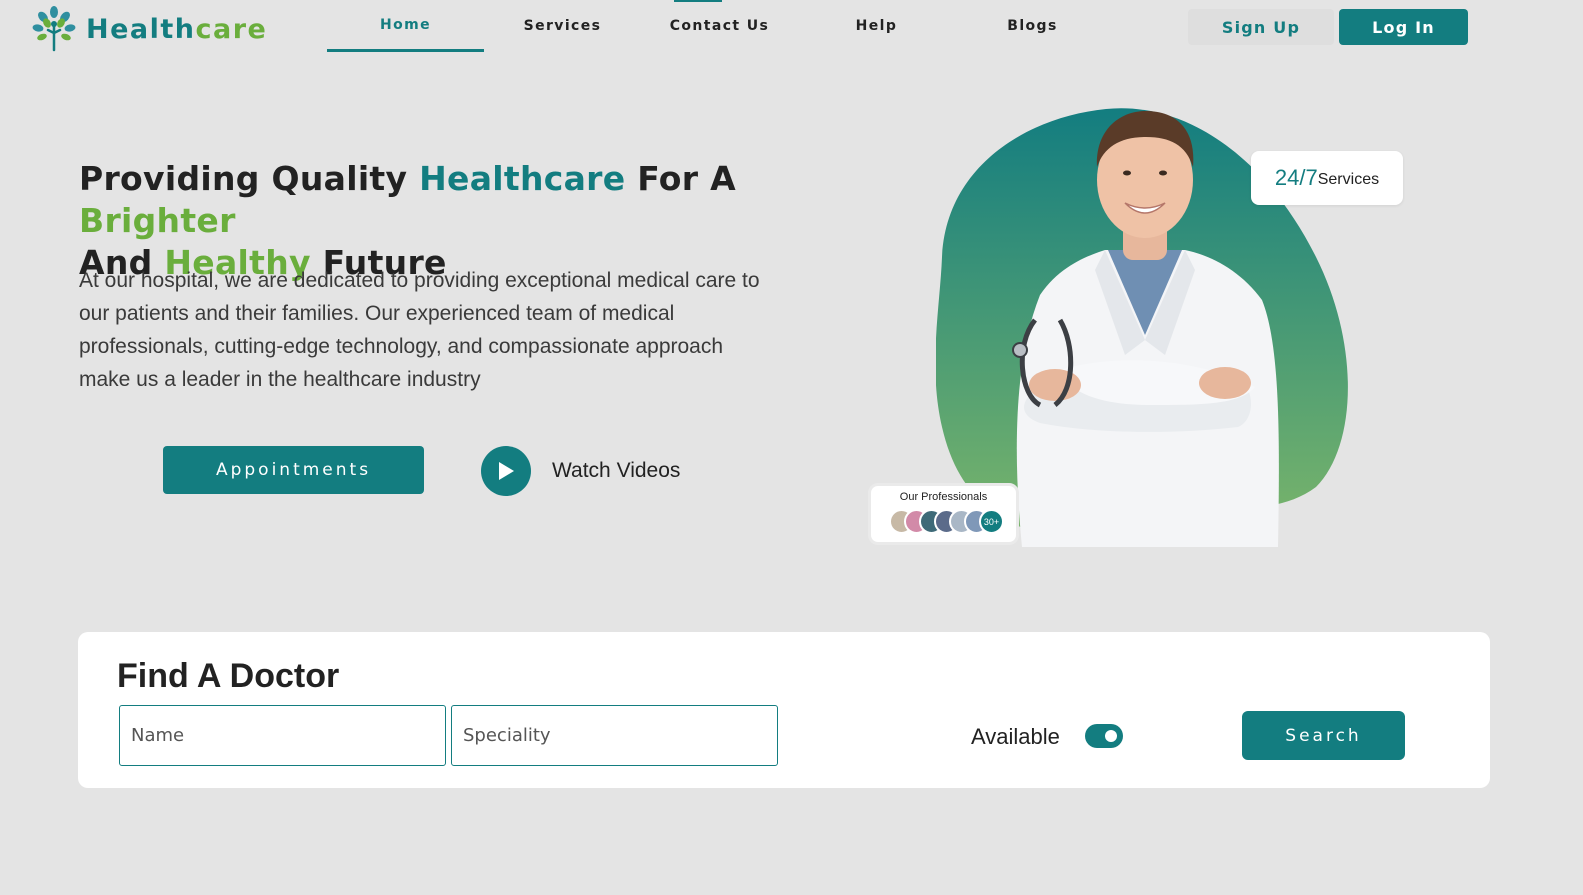 The height and width of the screenshot is (895, 1583). What do you see at coordinates (949, 521) in the screenshot?
I see `professionals-avatars: 30+` at bounding box center [949, 521].